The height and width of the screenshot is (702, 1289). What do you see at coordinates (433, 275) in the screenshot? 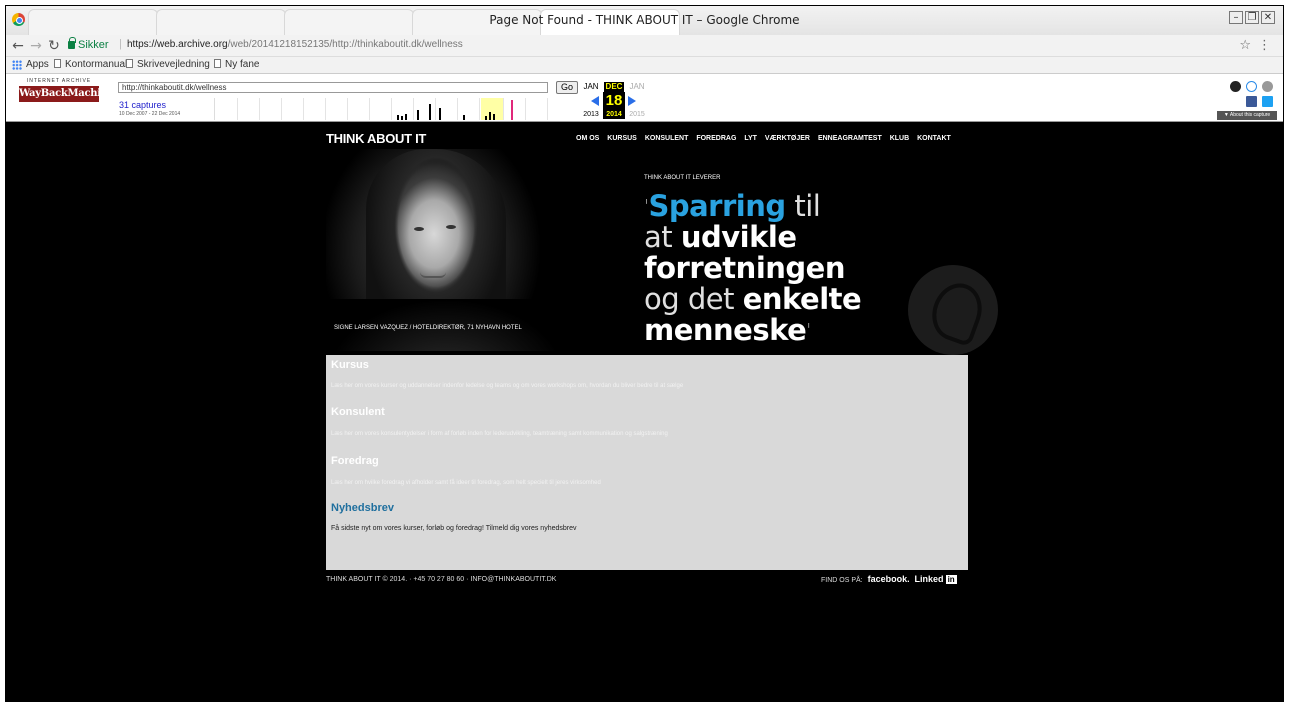
I see `portrait-mouth` at bounding box center [433, 275].